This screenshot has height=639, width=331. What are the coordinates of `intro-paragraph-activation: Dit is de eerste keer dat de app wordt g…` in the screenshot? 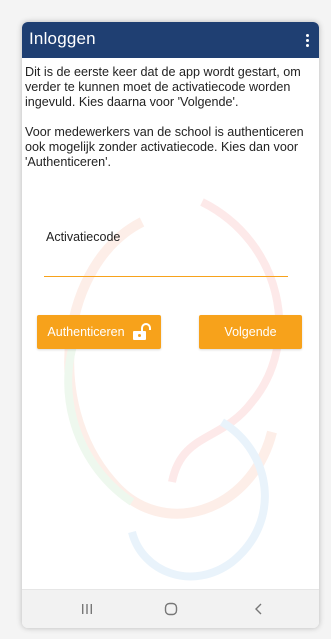 It's located at (163, 87).